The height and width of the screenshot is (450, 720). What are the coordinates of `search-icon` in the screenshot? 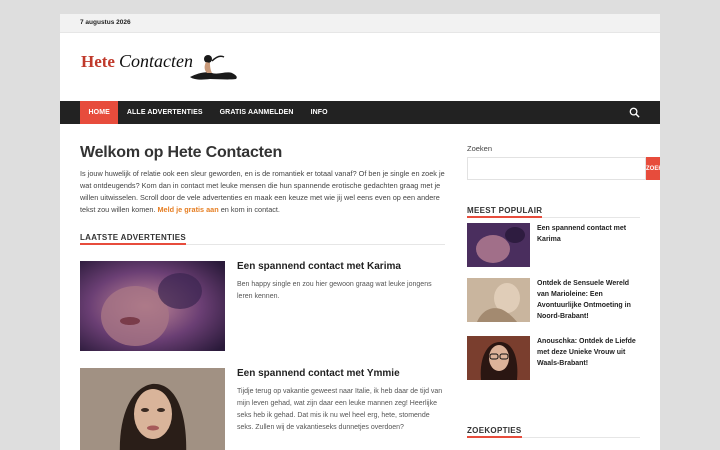 It's located at (634, 112).